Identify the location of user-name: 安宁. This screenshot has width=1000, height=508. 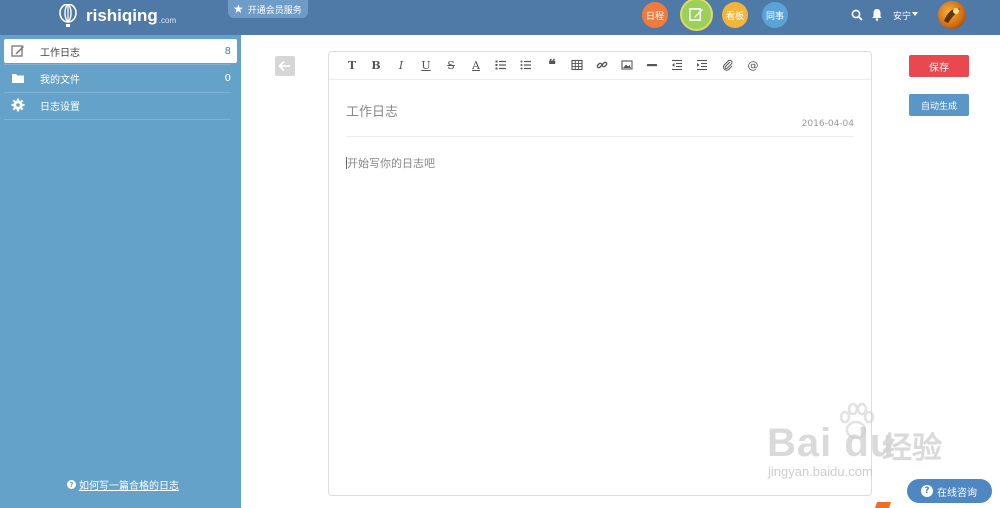
(902, 15).